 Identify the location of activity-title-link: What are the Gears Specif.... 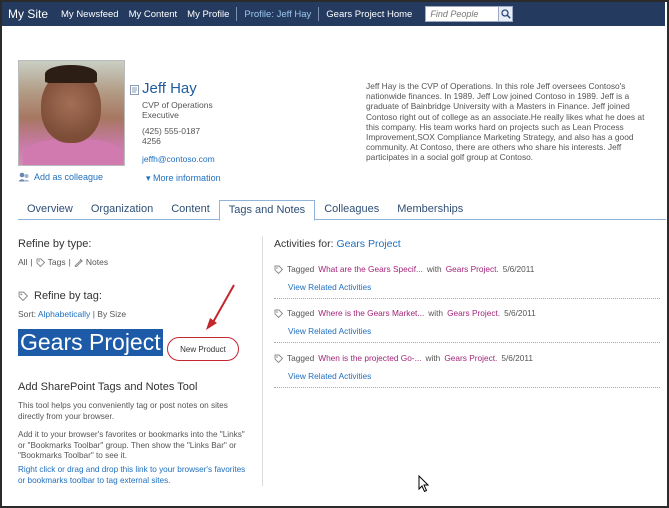
(370, 269).